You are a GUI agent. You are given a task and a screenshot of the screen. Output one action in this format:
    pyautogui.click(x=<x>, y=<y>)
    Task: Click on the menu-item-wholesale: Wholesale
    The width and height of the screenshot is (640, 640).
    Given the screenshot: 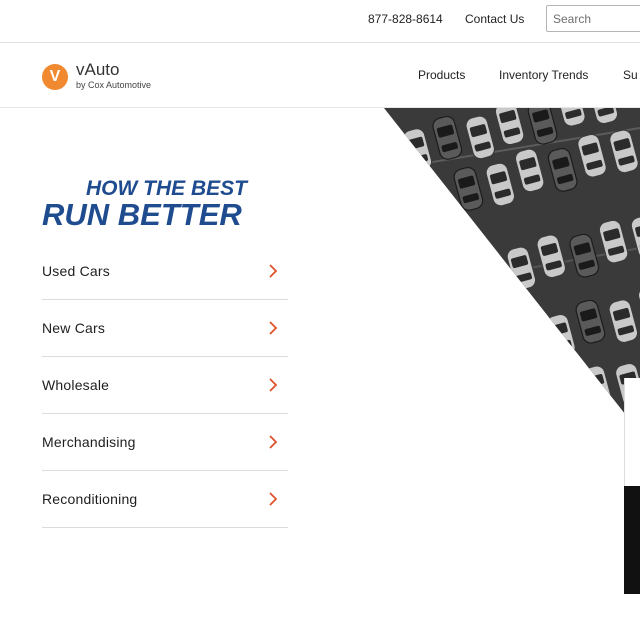 What is the action you would take?
    pyautogui.click(x=165, y=385)
    